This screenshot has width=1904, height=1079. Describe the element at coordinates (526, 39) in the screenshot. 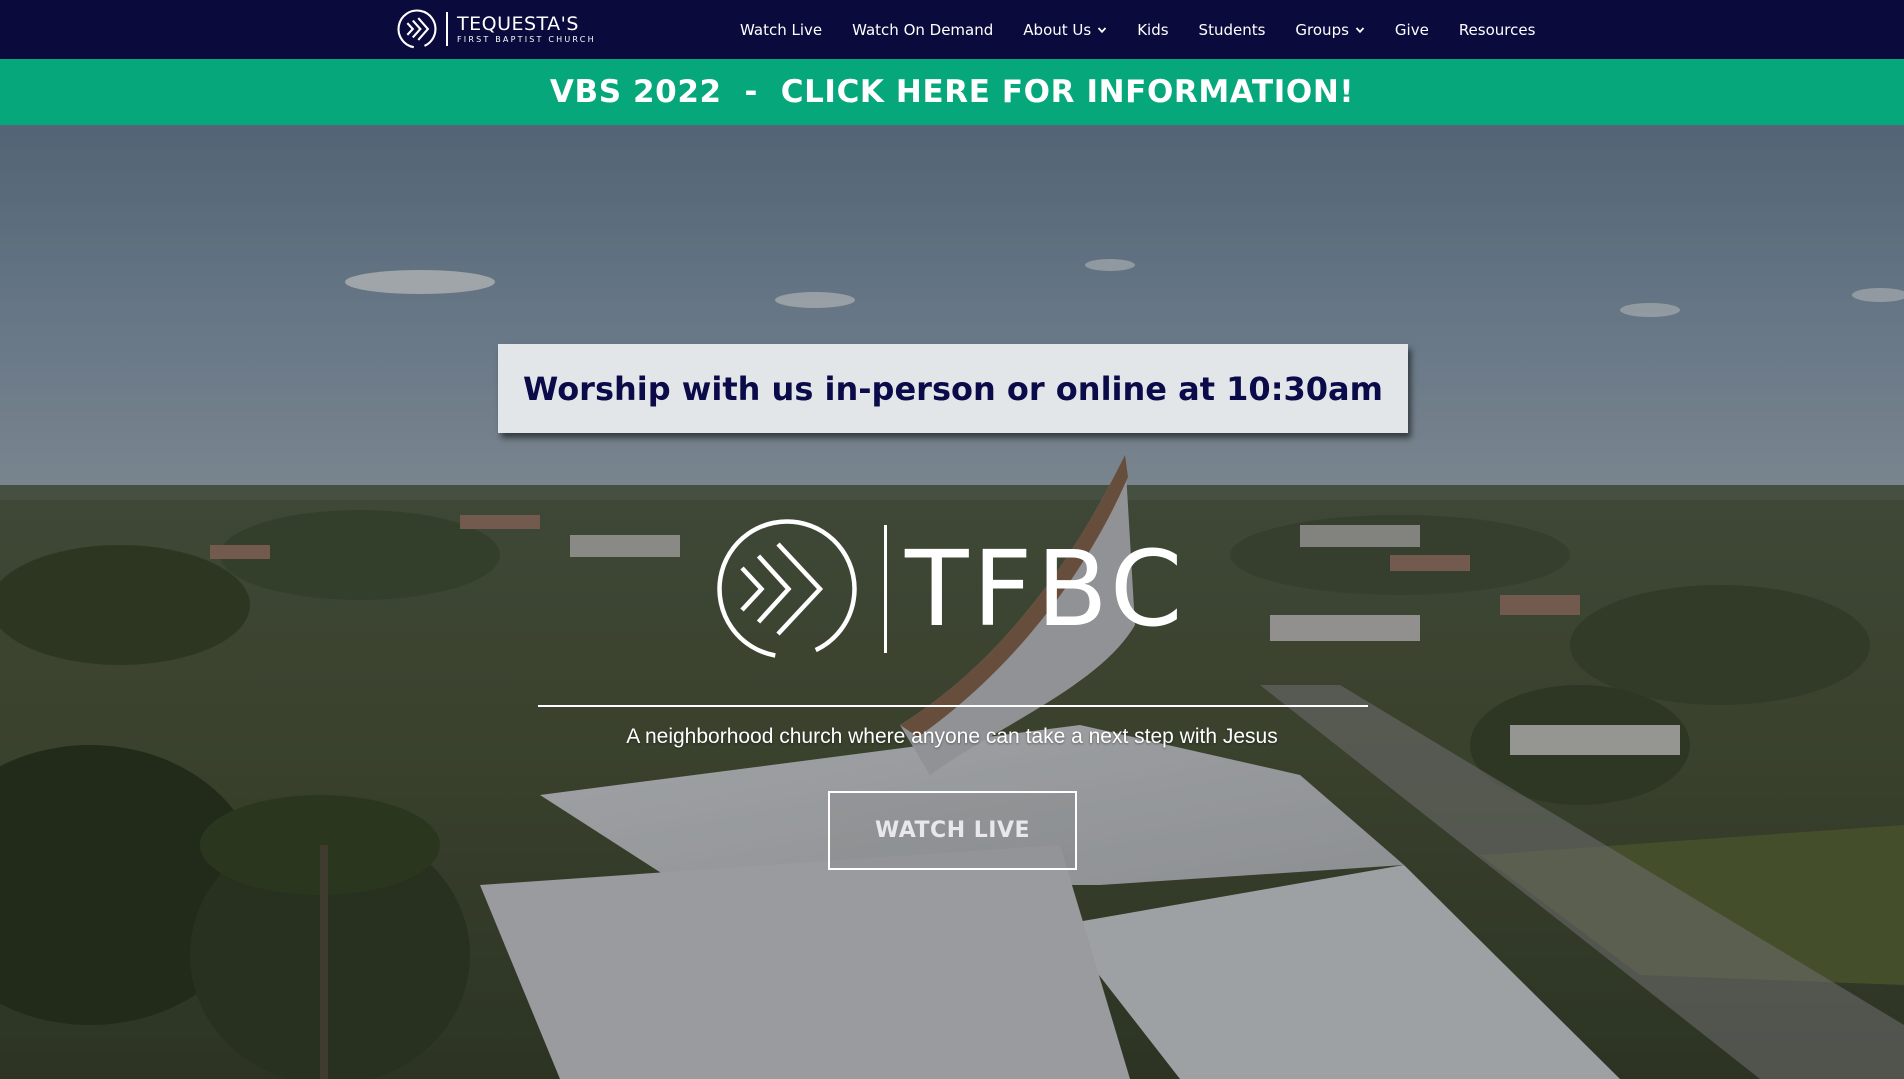

I see `brand-subtitle: FIRST BAPTIST CHURCH` at that location.